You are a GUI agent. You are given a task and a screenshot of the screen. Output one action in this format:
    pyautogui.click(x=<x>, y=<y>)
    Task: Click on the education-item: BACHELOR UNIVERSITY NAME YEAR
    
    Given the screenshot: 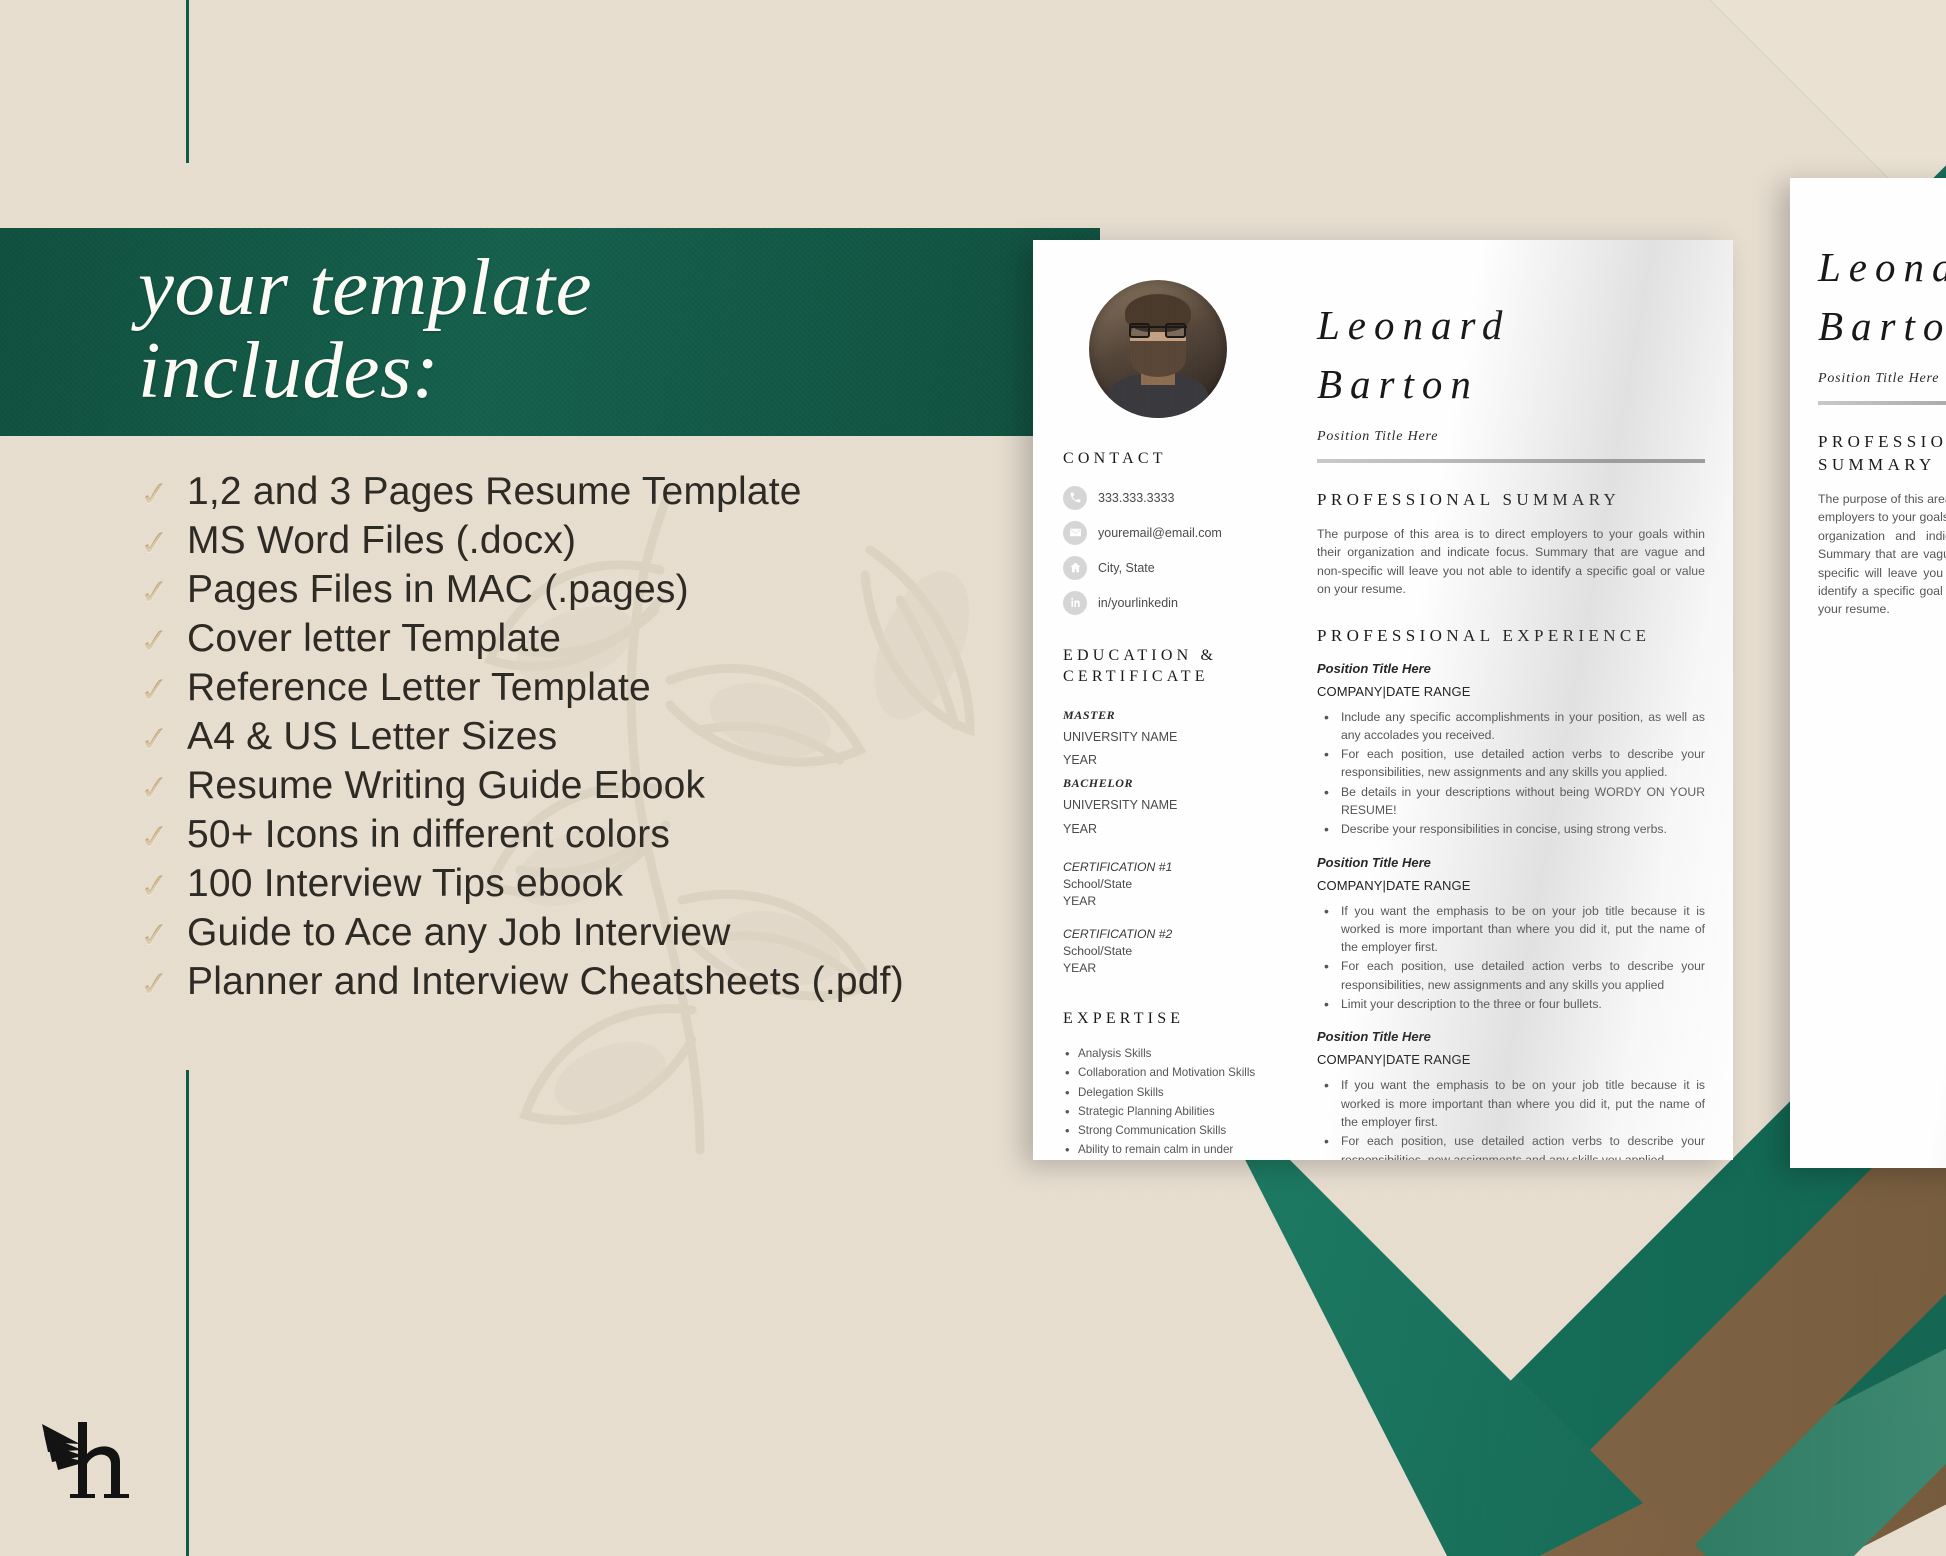 What is the action you would take?
    pyautogui.click(x=1165, y=806)
    